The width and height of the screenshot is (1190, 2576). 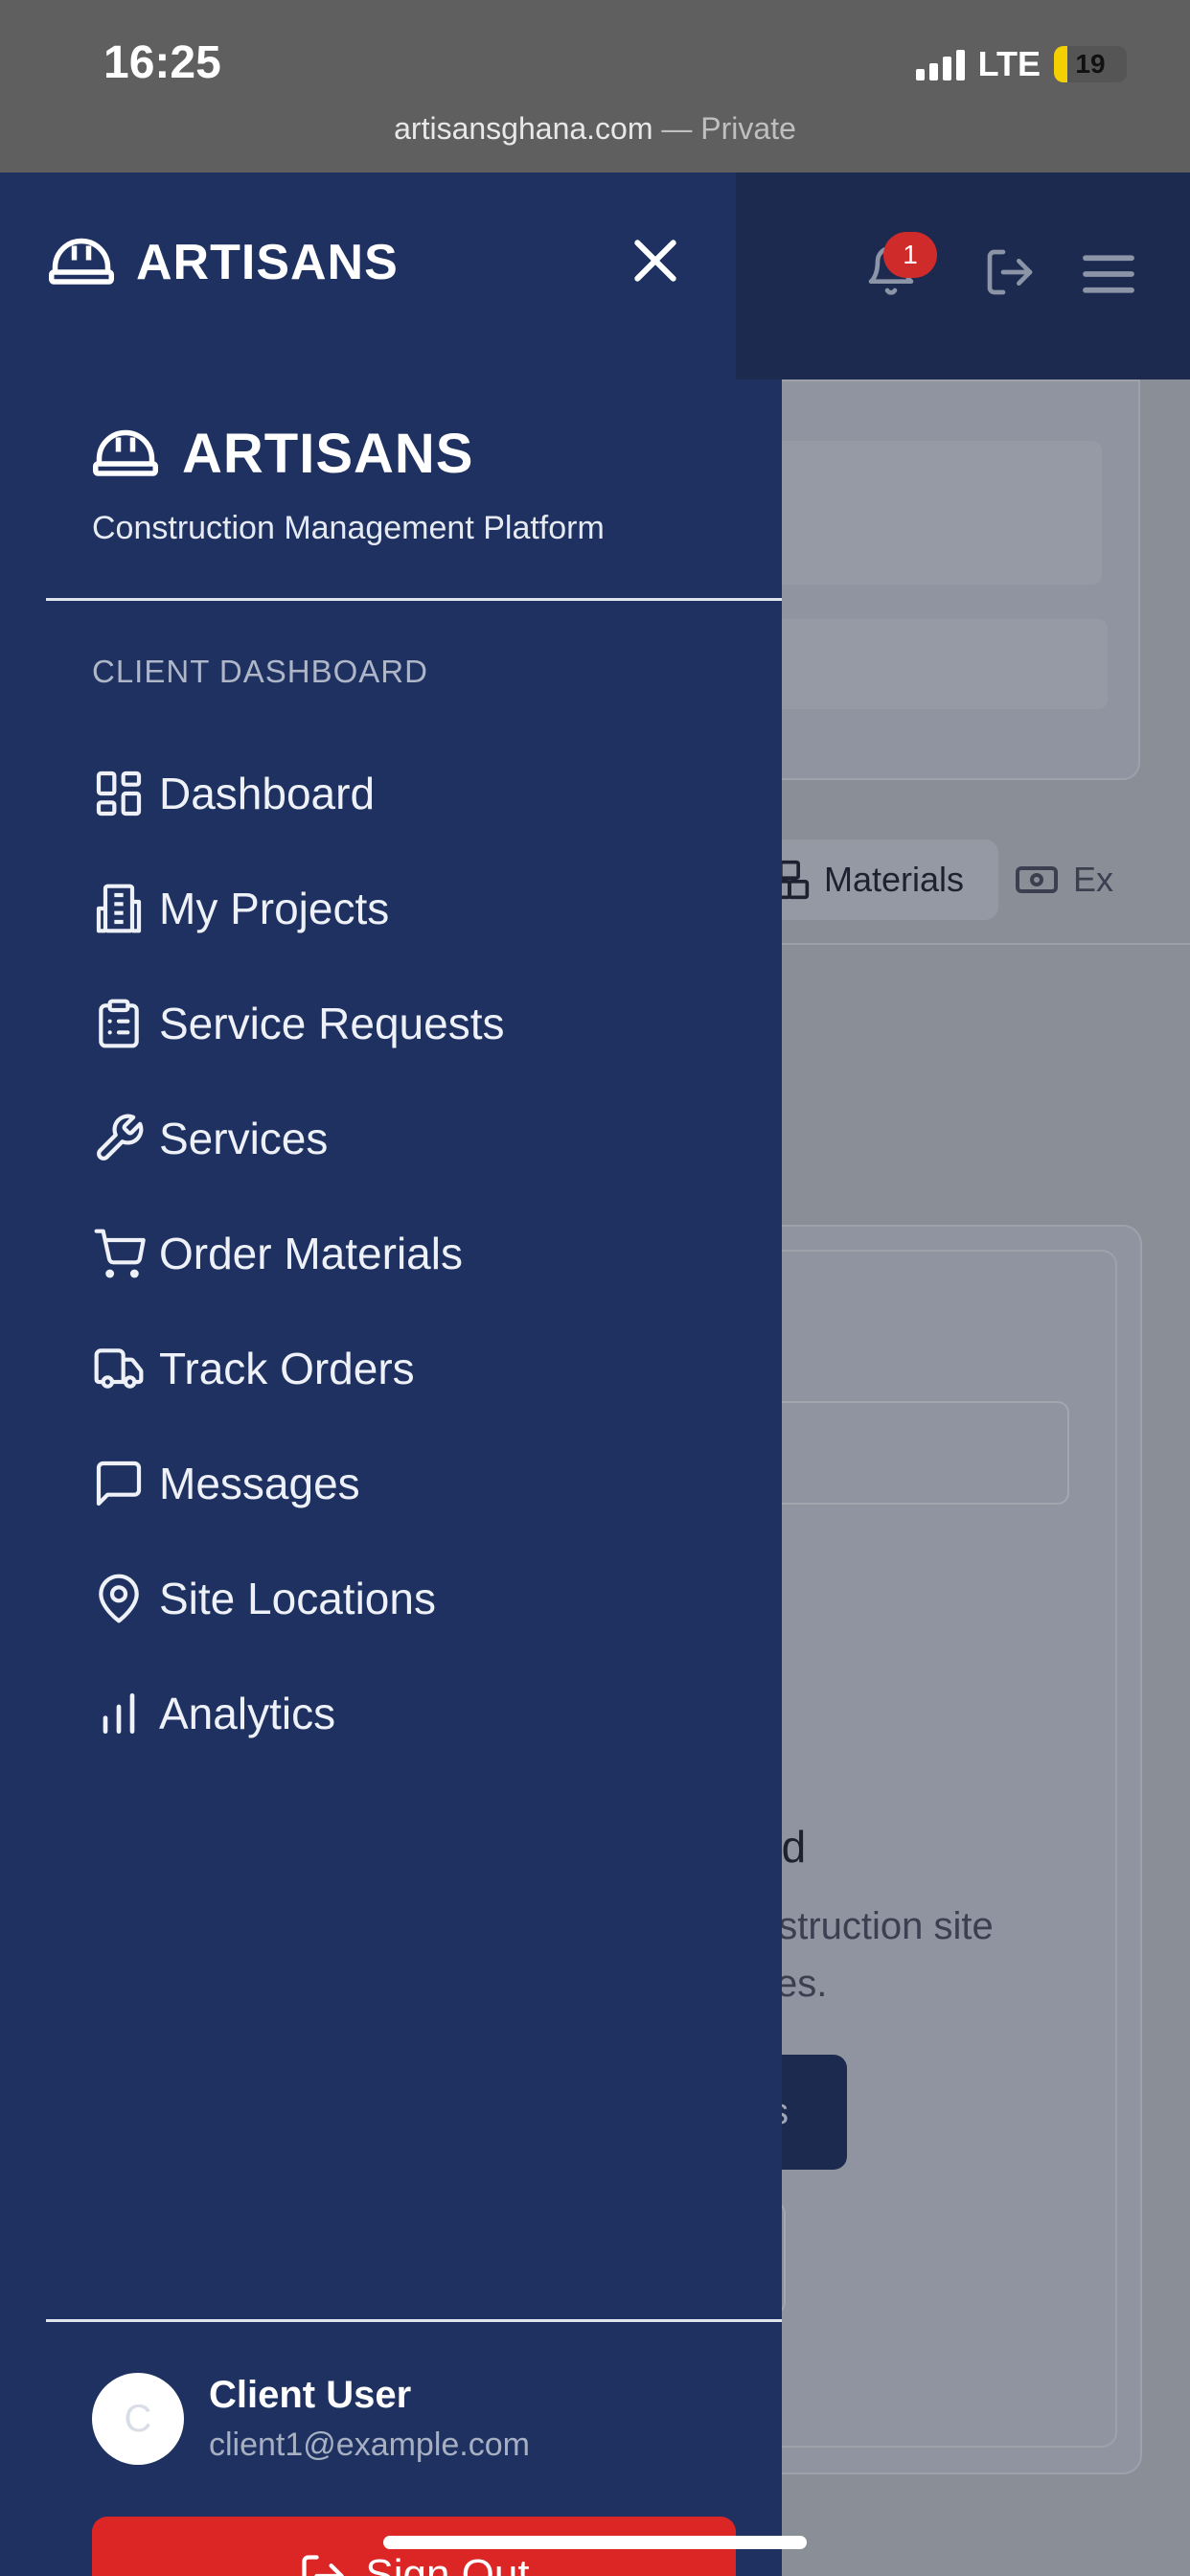 I want to click on nav-label: Site Locations, so click(x=297, y=1598).